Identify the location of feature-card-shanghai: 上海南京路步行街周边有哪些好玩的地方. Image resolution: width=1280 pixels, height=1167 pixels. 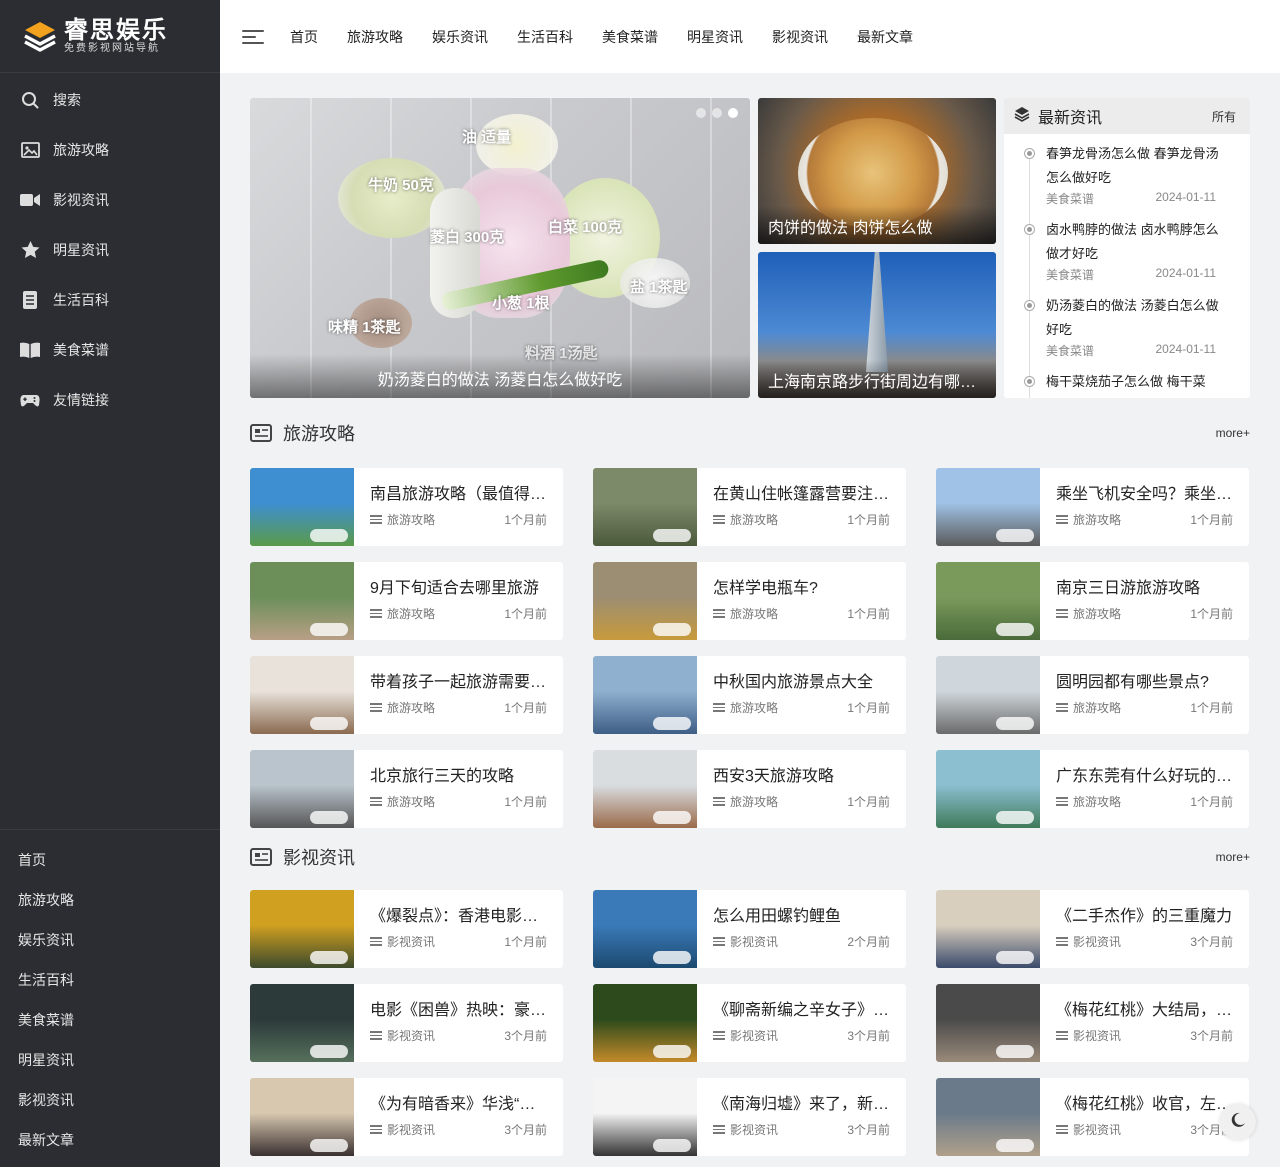
(877, 325).